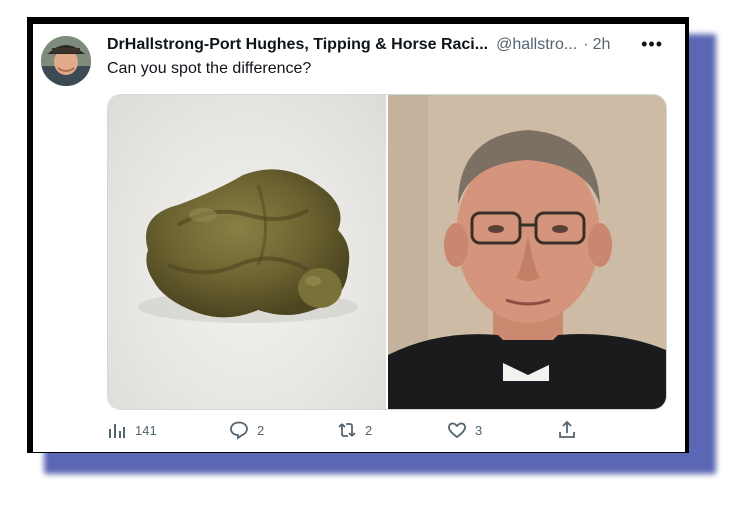  I want to click on dung-image, so click(248, 246).